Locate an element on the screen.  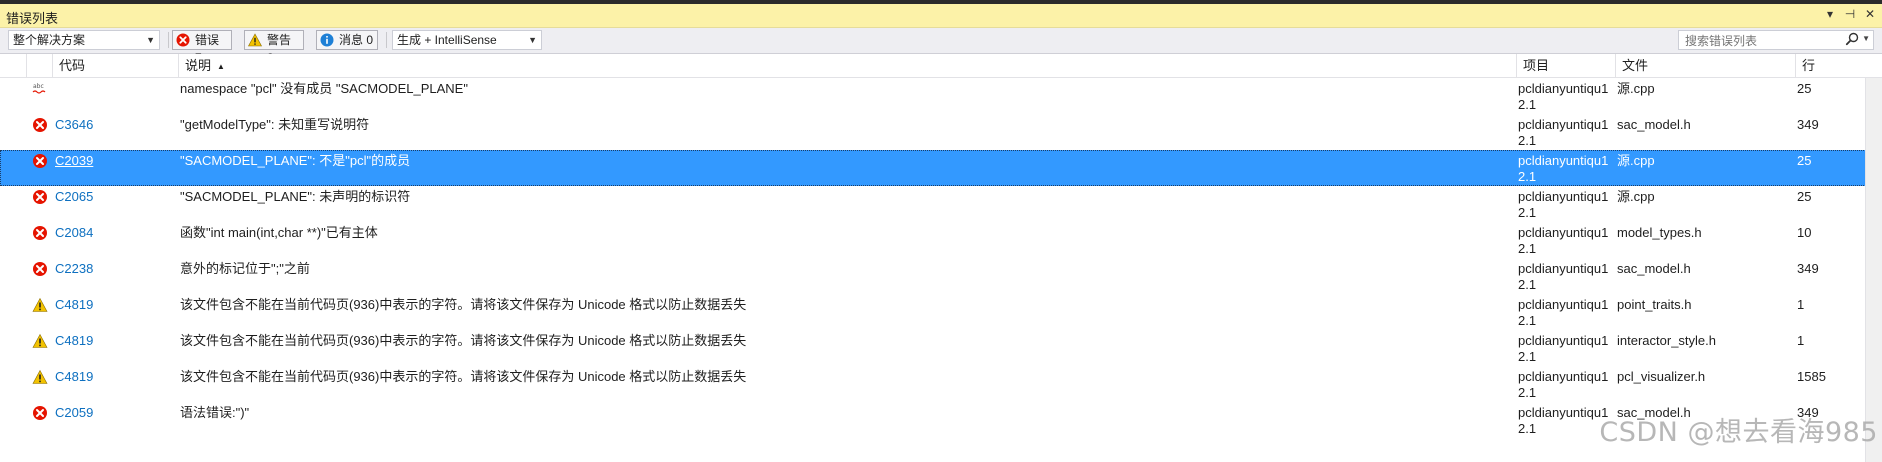
panel-title: 错误列表 is located at coordinates (32, 18).